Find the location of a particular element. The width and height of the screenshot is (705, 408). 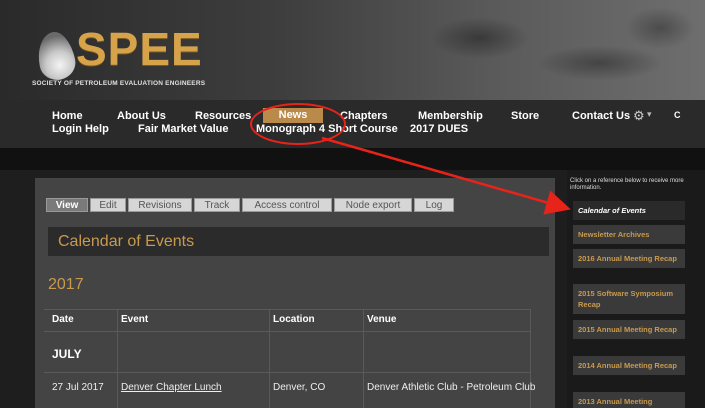

nav-home: Home is located at coordinates (67, 116).